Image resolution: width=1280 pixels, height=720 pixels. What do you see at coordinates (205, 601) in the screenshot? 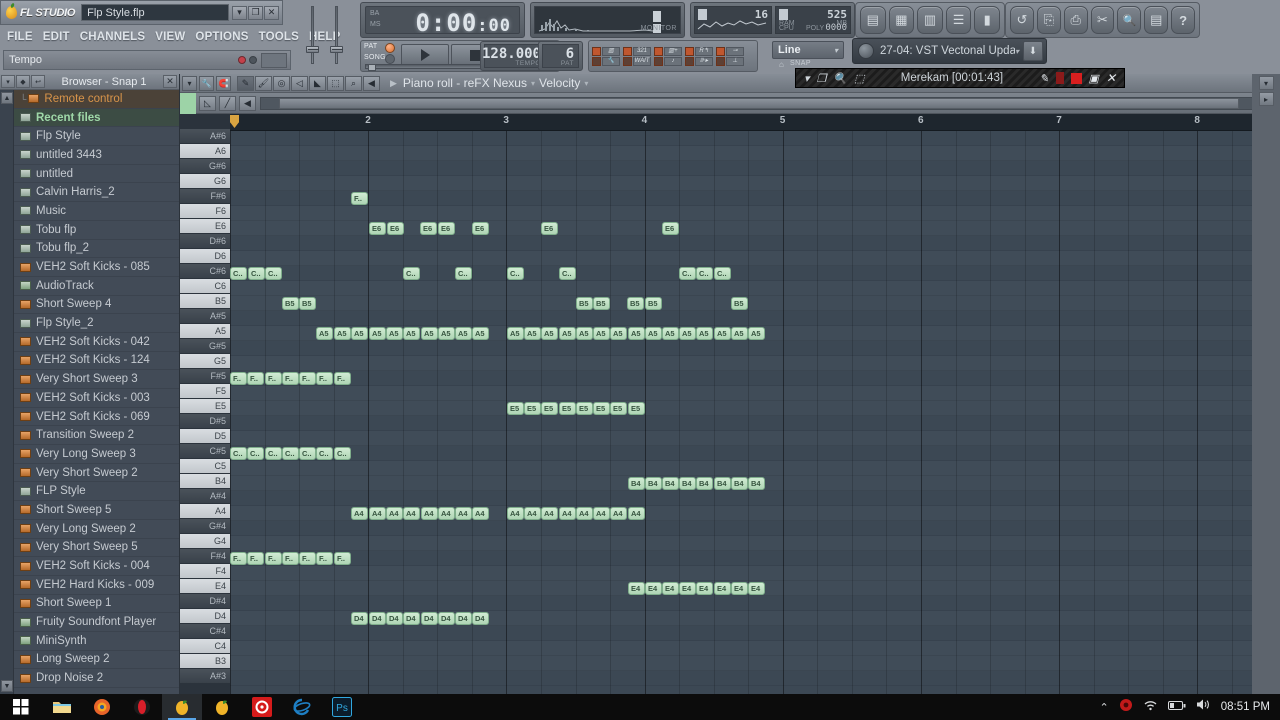
I see `piano-key-Dsharp4: D#4` at bounding box center [205, 601].